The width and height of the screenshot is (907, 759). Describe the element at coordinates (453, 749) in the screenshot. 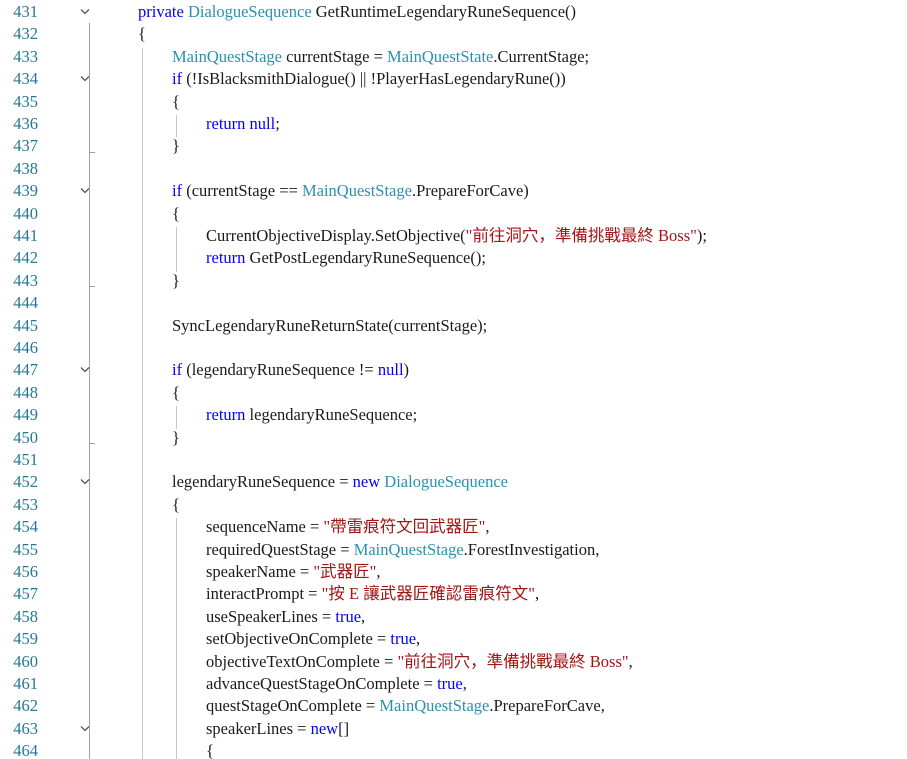

I see `code-line: 464 {` at that location.